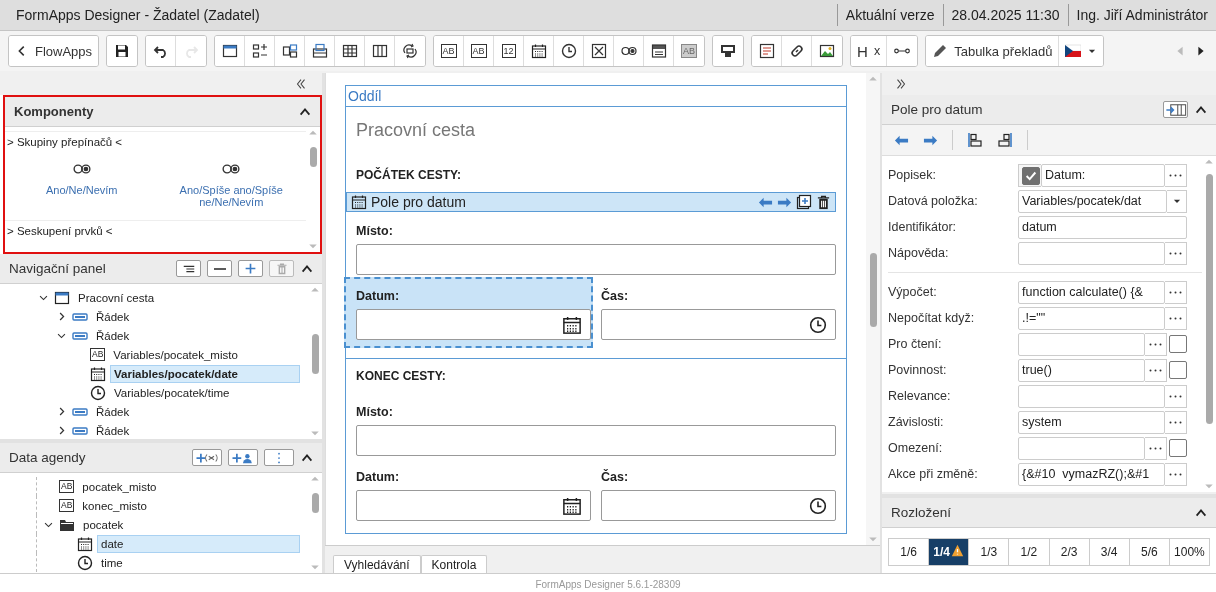 The image size is (1216, 592). What do you see at coordinates (1103, 175) in the screenshot?
I see `text-field: Datum:` at bounding box center [1103, 175].